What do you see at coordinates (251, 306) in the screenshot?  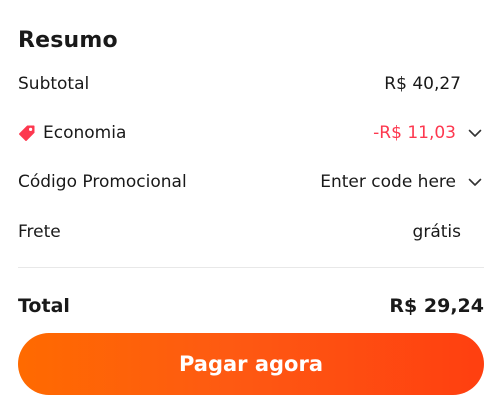 I see `total-row: Total R$ 29,24` at bounding box center [251, 306].